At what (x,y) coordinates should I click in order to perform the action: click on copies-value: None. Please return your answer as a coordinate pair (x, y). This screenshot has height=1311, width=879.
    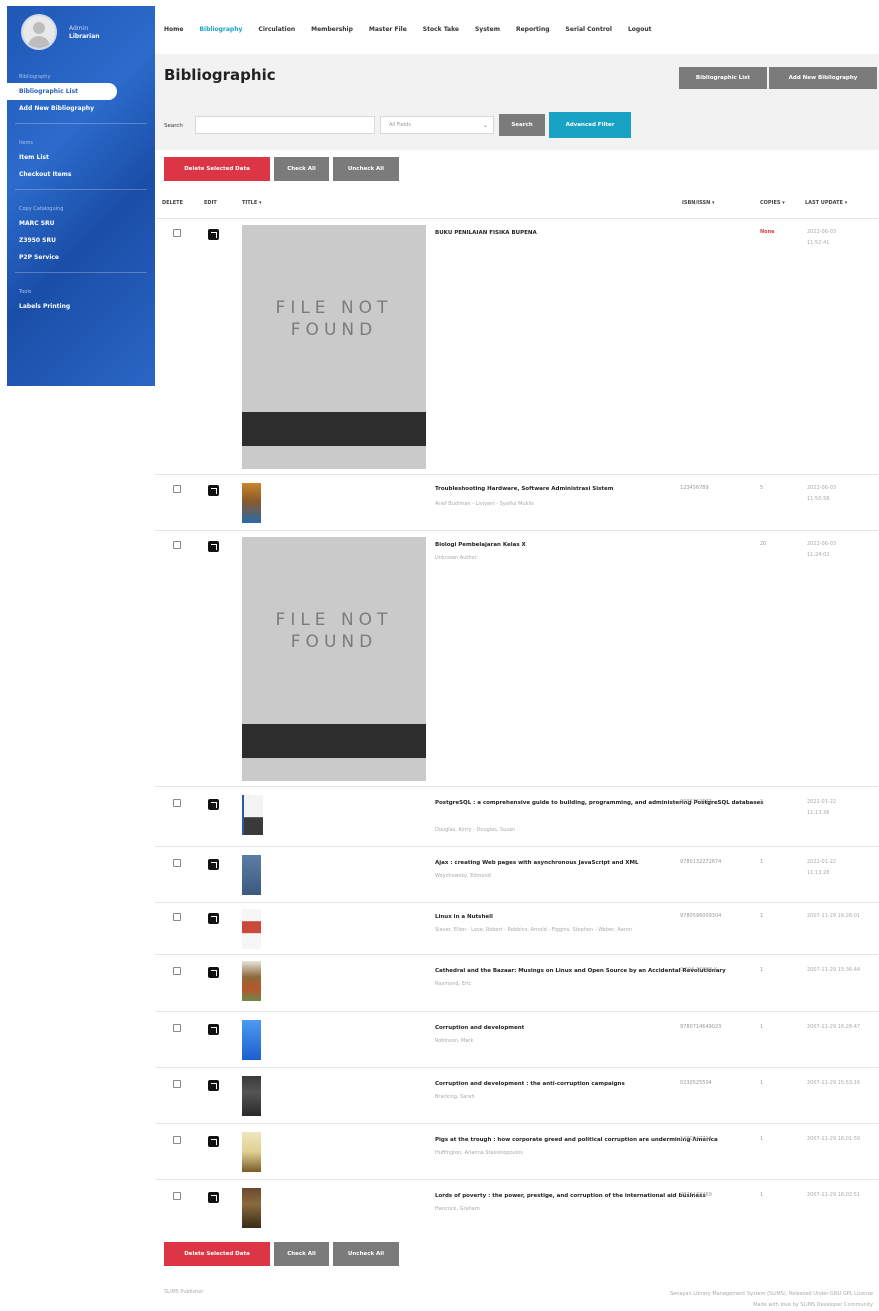
    Looking at the image, I should click on (767, 232).